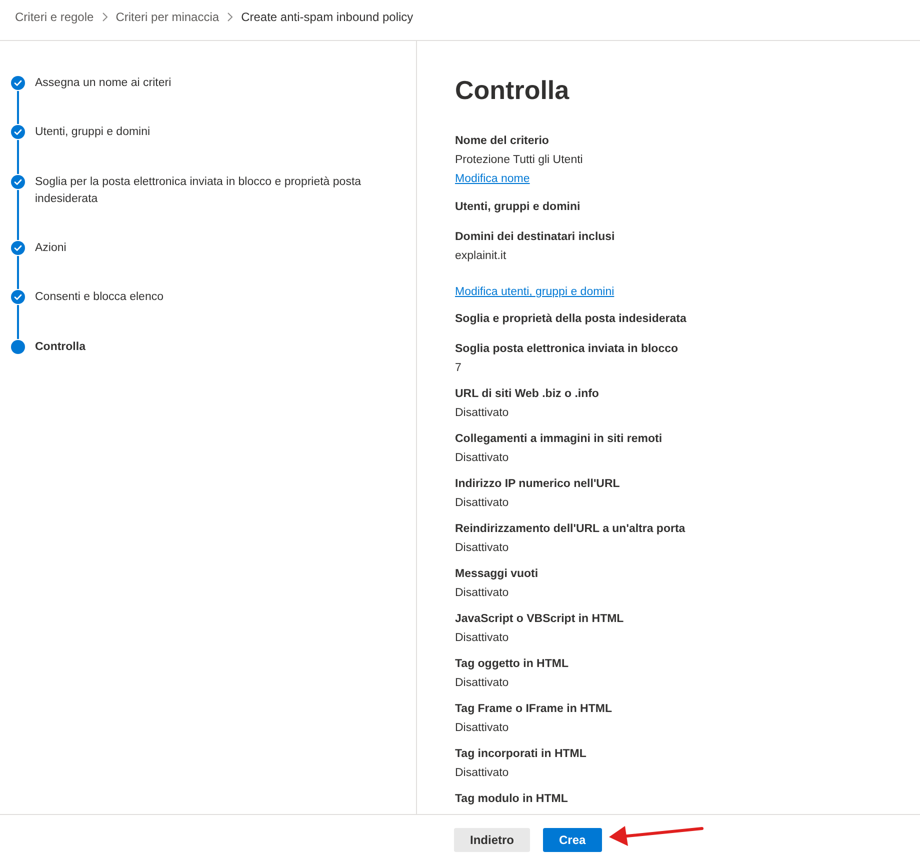 This screenshot has width=920, height=859. I want to click on field-label: Messaggi vuoti, so click(496, 574).